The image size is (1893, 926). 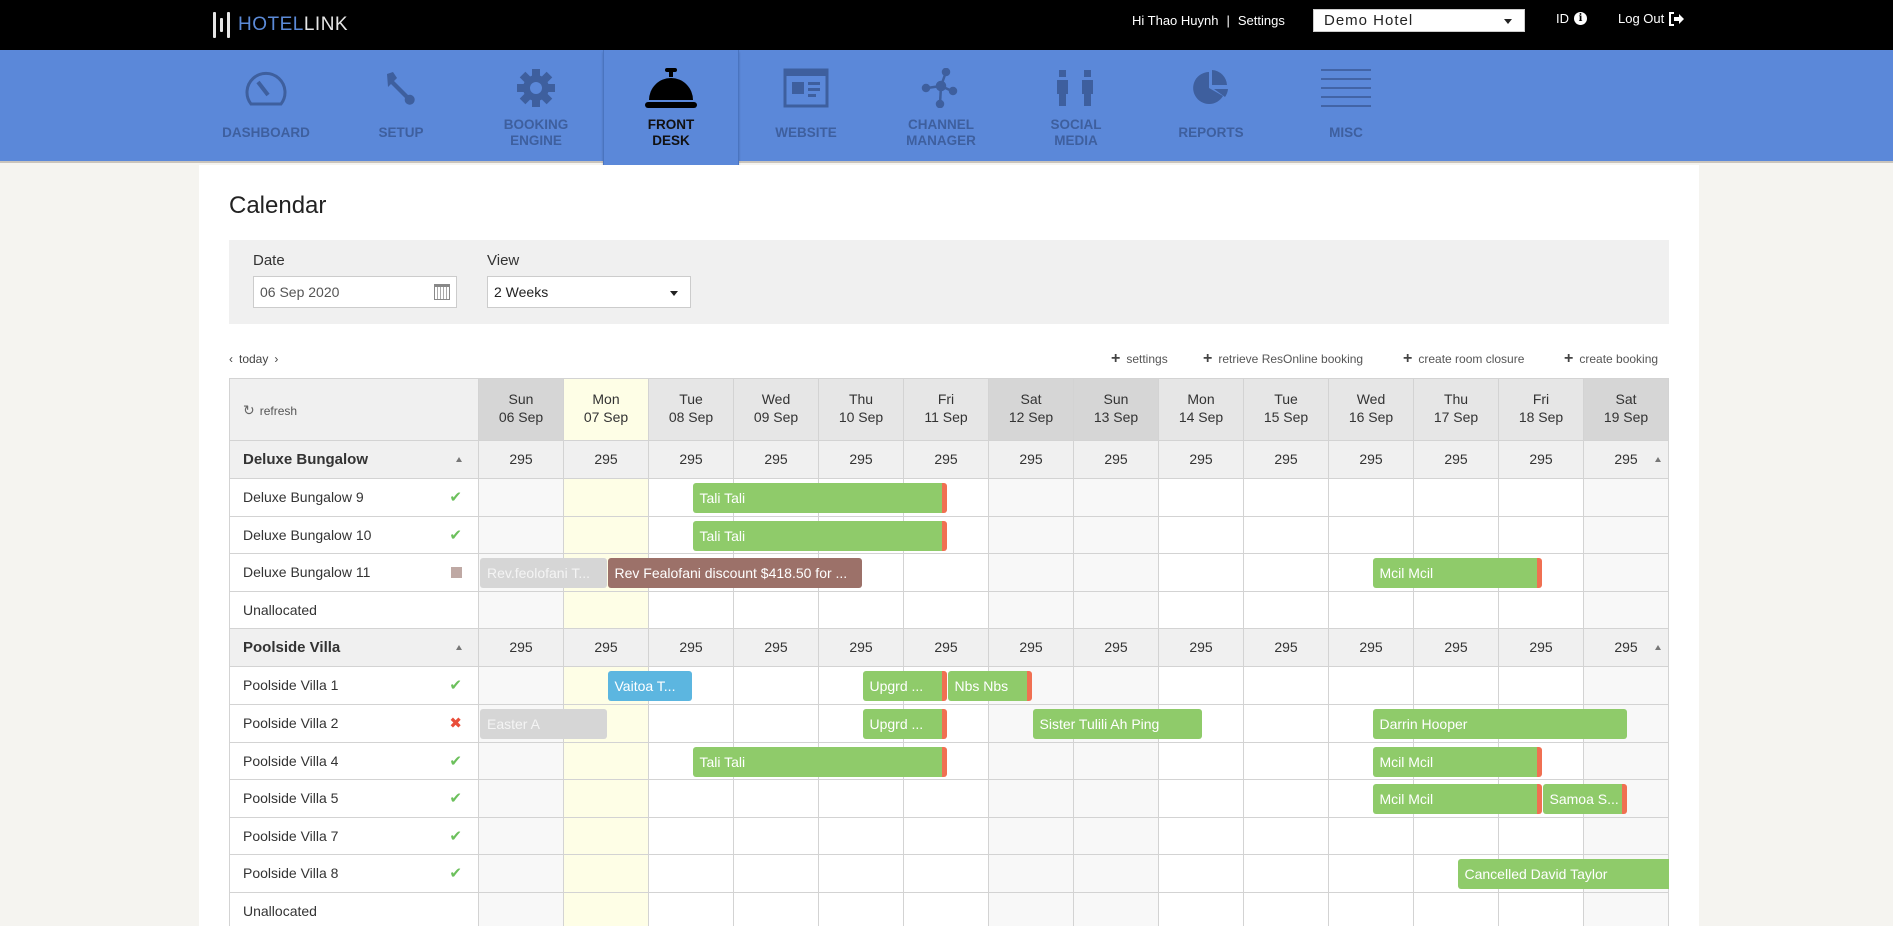 I want to click on refresh-button: ↻ refresh, so click(x=354, y=410).